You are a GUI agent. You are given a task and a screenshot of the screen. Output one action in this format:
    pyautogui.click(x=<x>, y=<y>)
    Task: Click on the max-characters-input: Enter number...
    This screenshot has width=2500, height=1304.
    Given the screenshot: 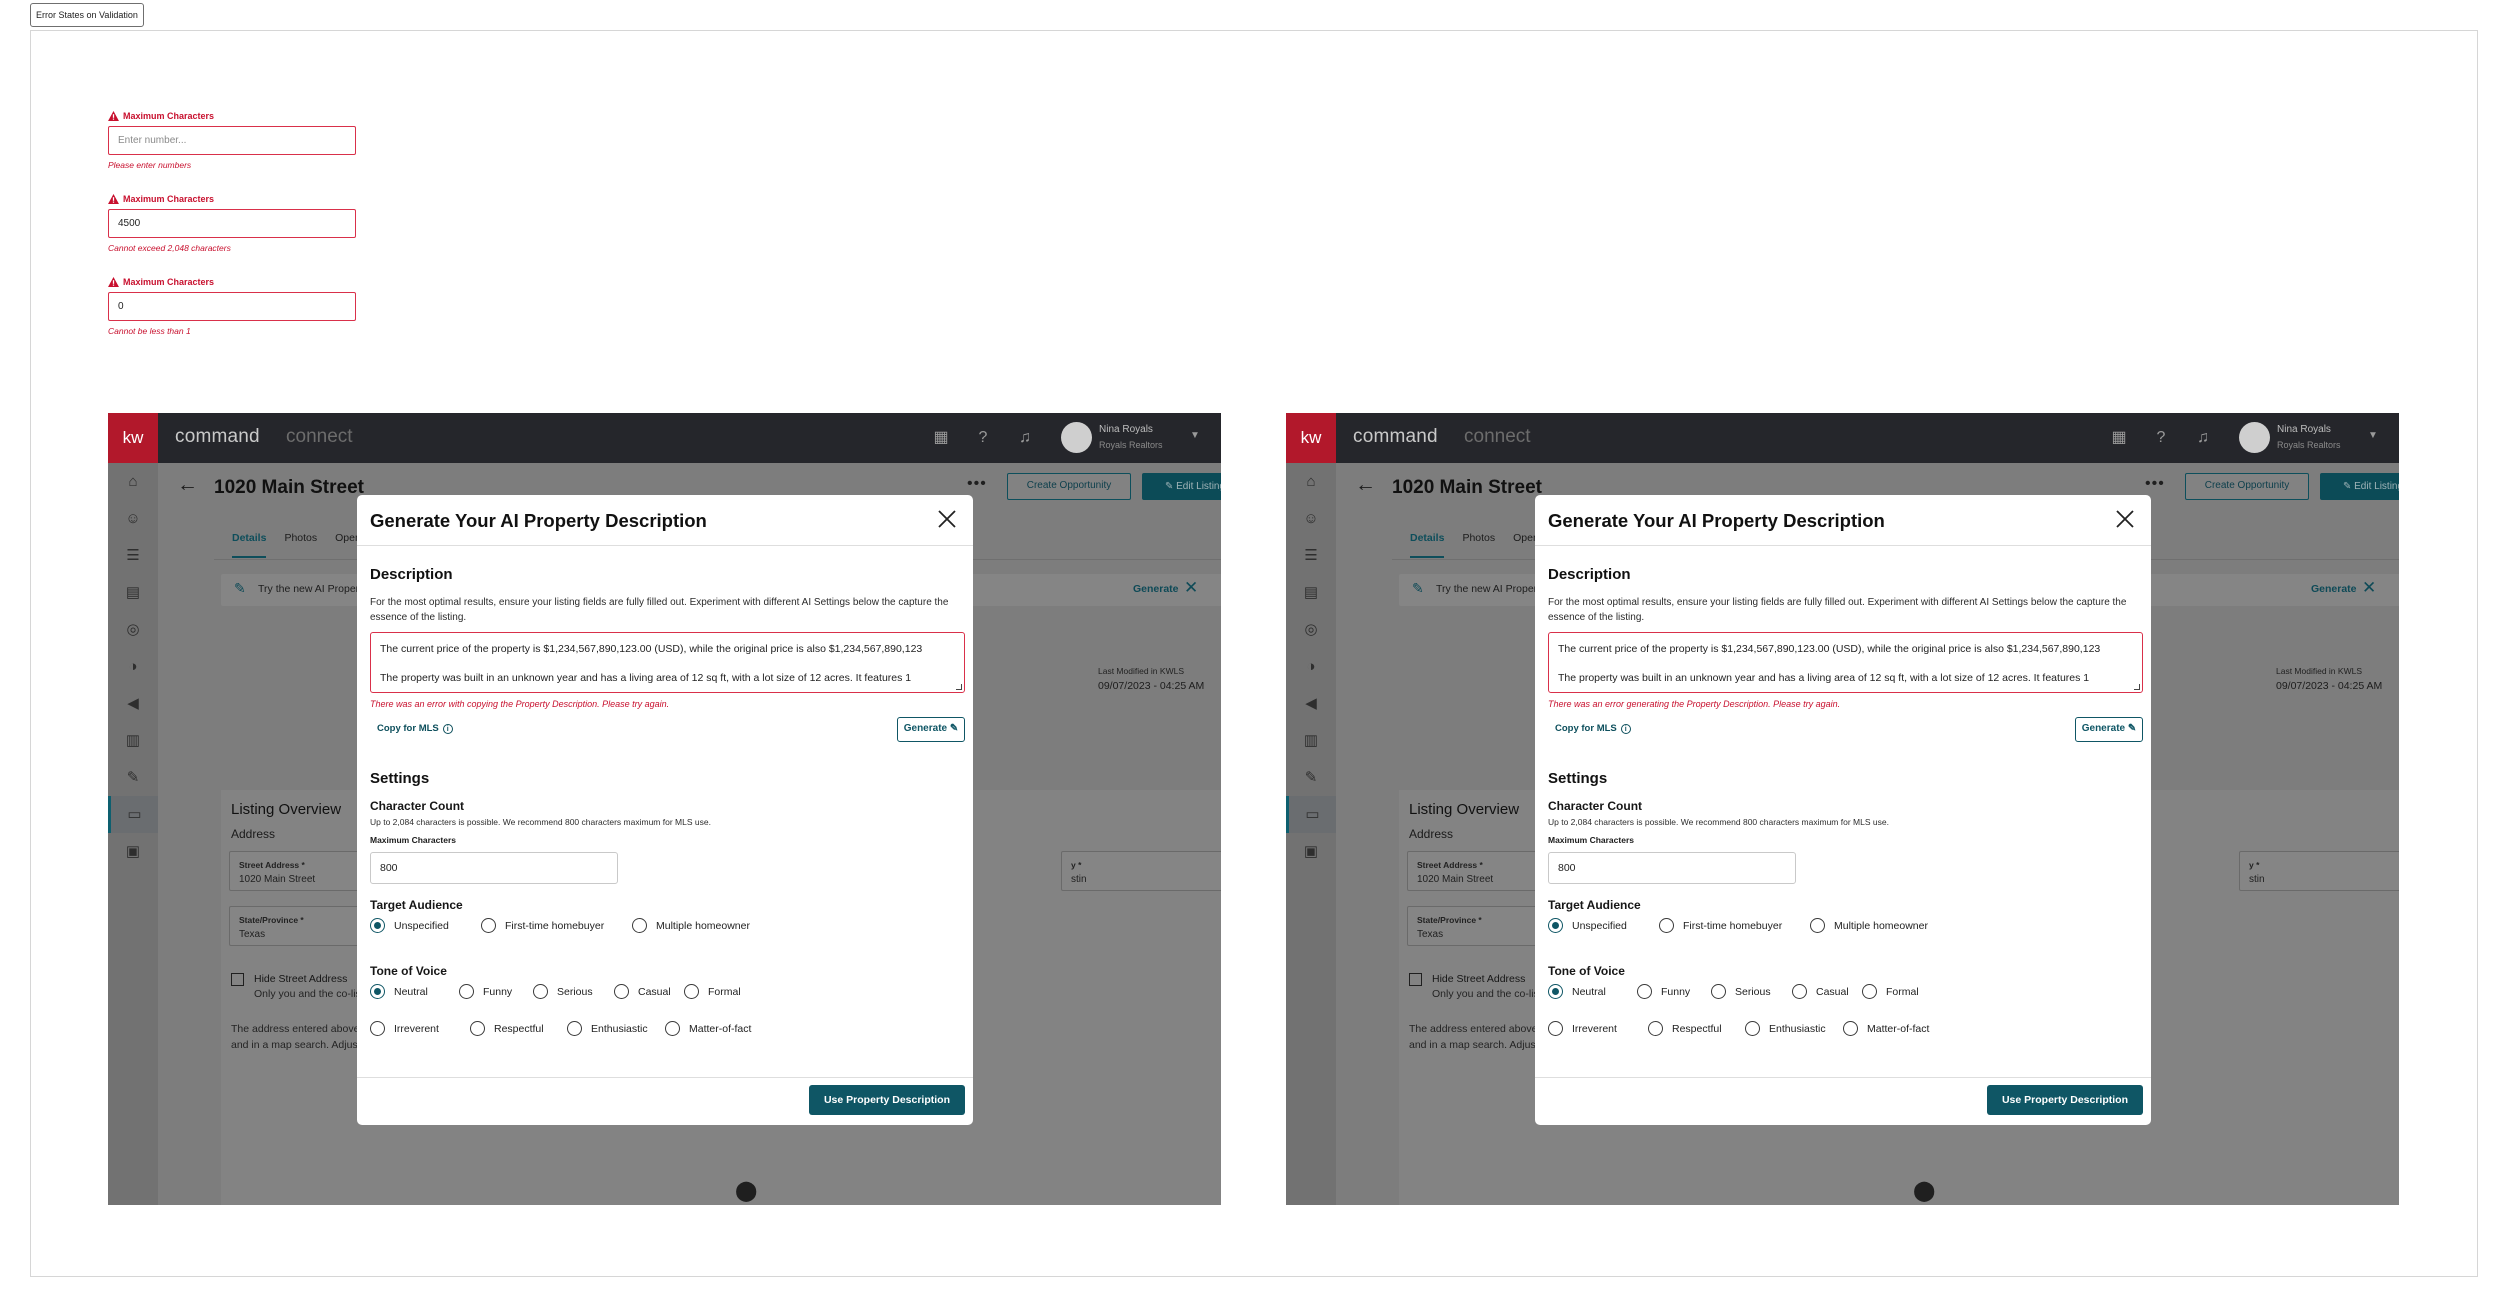 What is the action you would take?
    pyautogui.click(x=232, y=140)
    